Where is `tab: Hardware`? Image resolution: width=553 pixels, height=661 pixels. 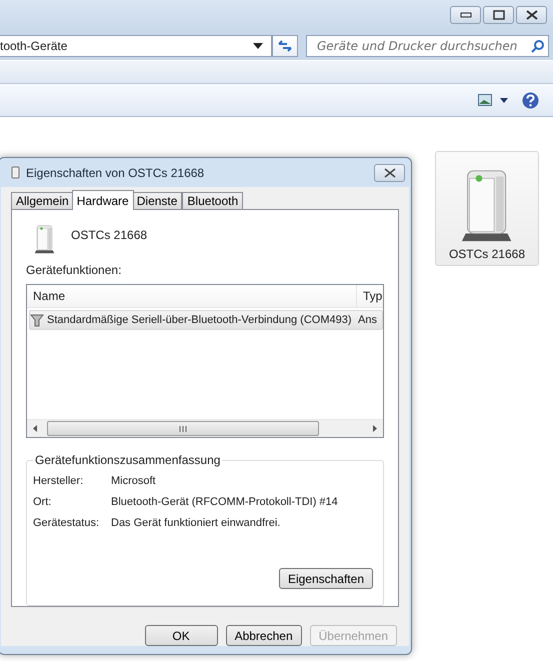
tab: Hardware is located at coordinates (103, 200).